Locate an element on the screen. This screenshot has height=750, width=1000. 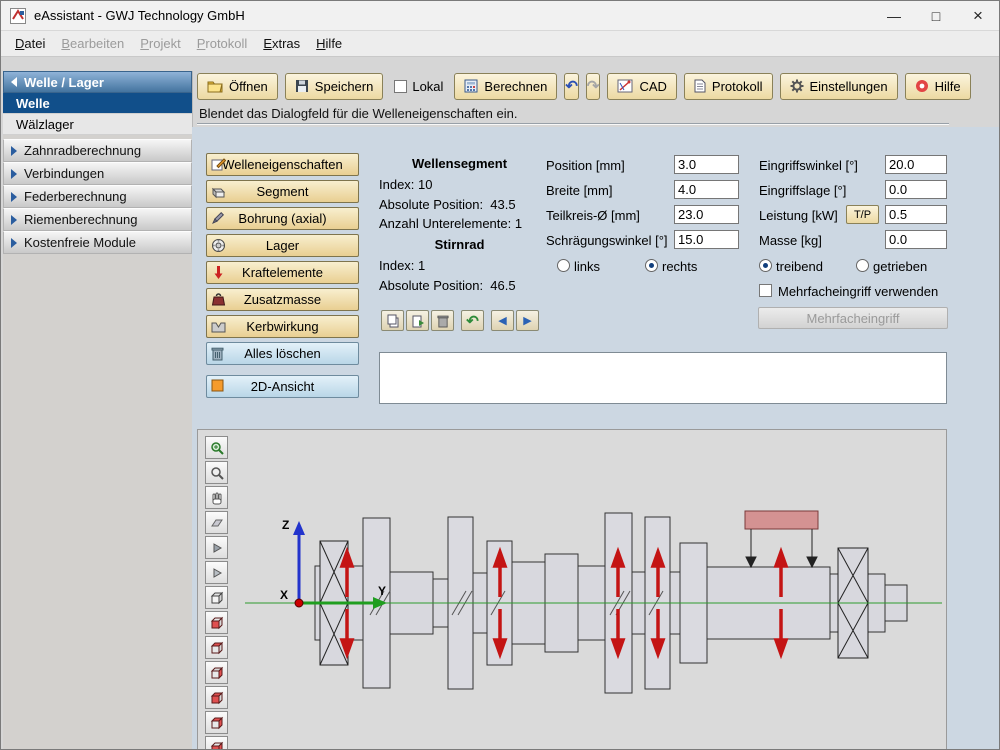
pitch-diameter-input is located at coordinates (706, 214).